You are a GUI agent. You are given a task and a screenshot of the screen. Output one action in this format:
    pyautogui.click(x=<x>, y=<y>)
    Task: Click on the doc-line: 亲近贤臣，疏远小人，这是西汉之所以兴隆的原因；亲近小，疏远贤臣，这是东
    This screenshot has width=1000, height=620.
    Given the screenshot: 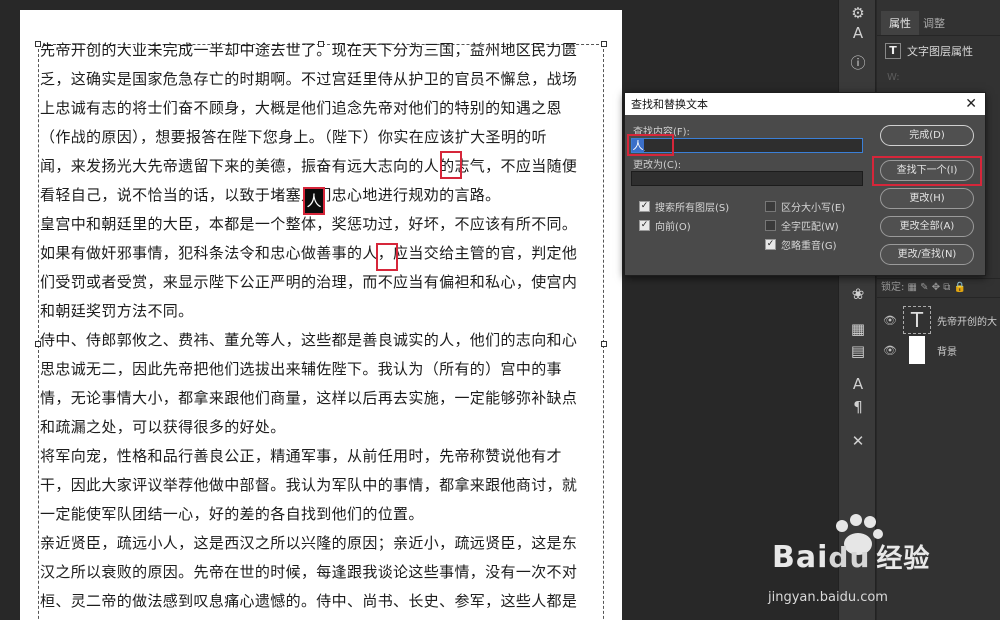 What is the action you would take?
    pyautogui.click(x=309, y=543)
    